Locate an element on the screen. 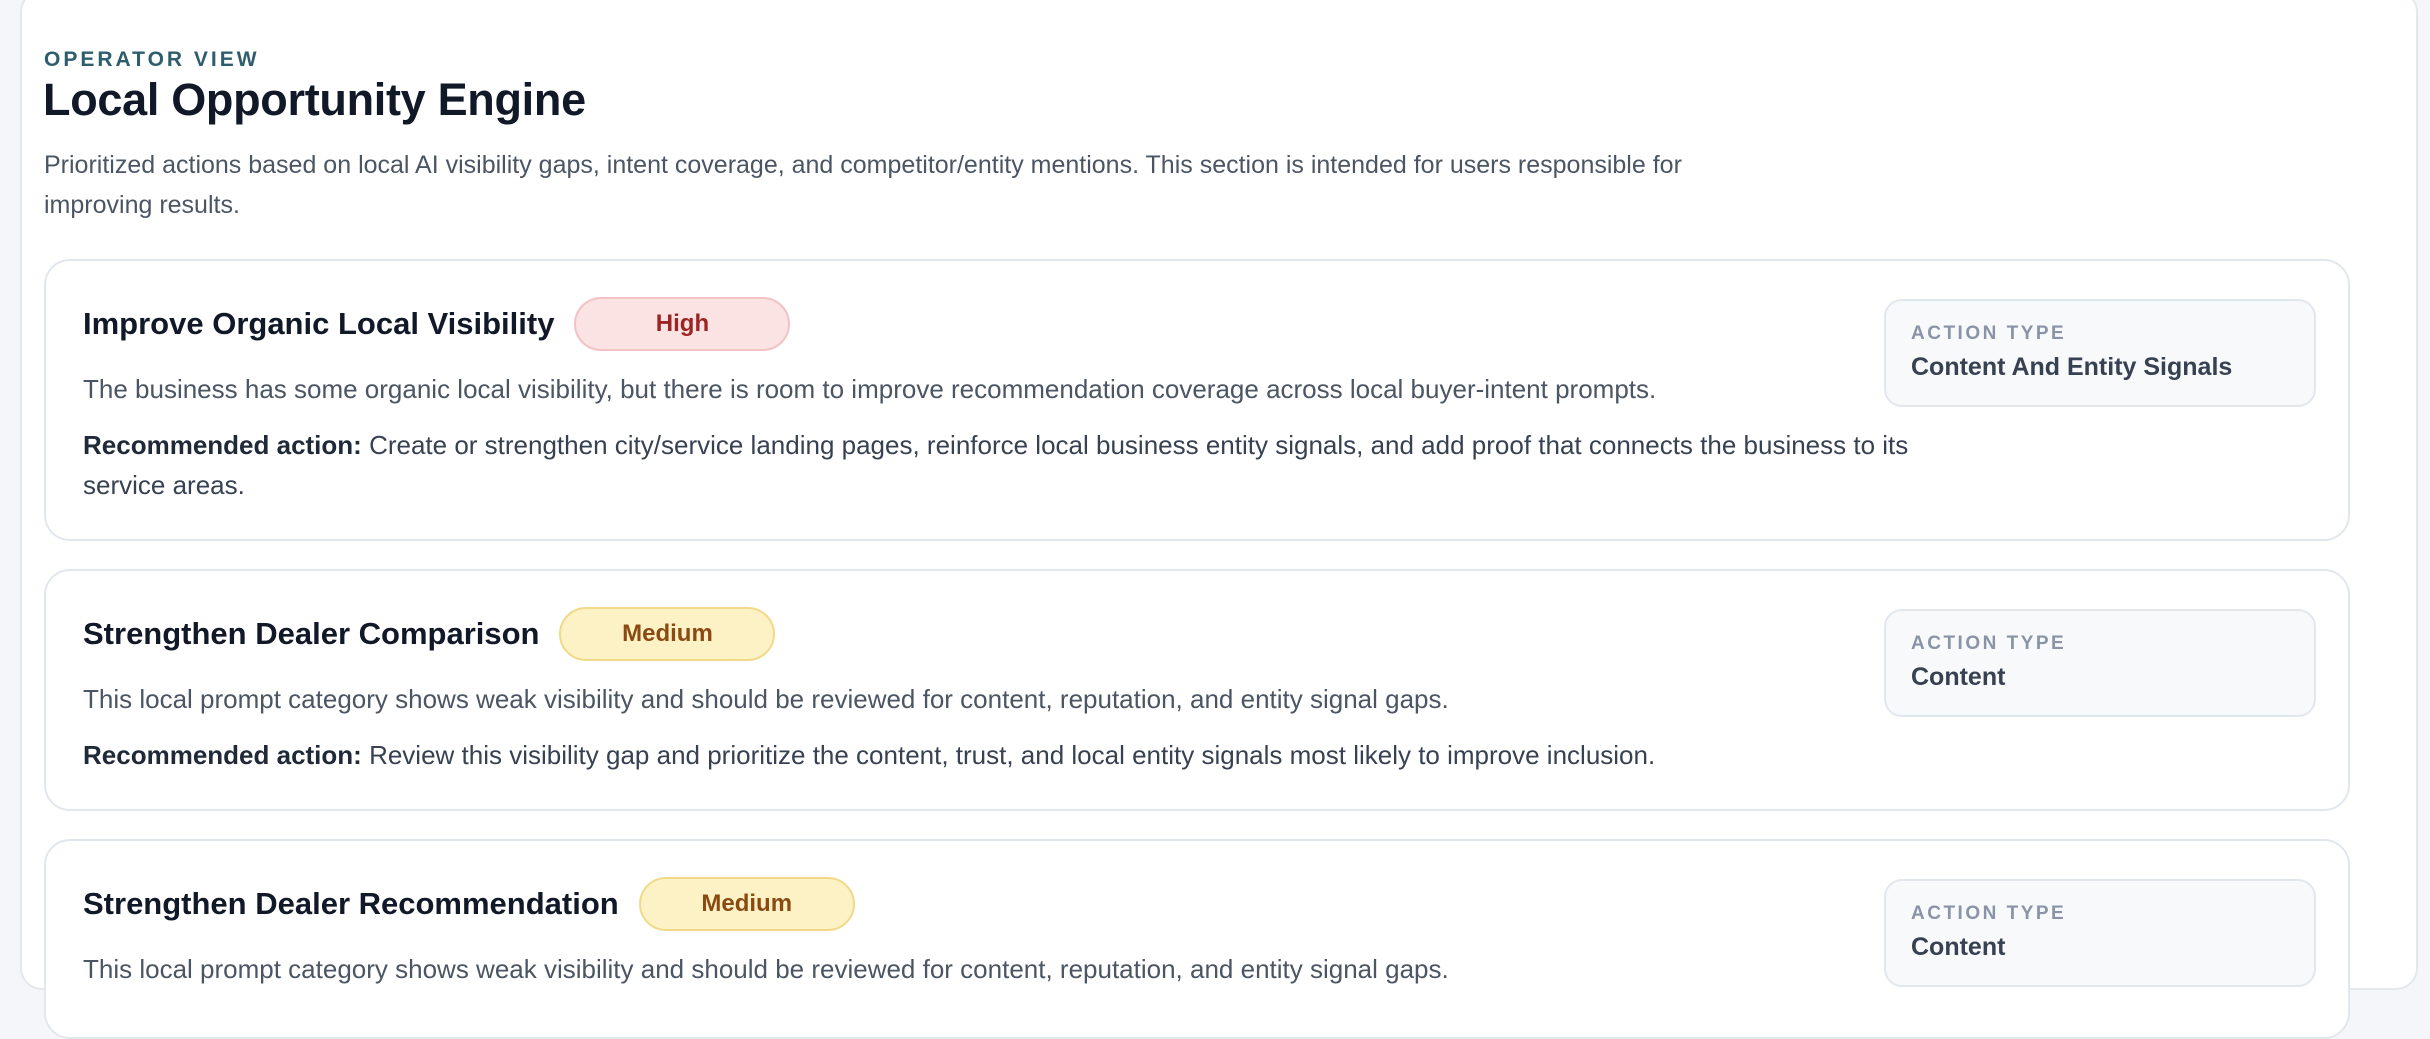 The width and height of the screenshot is (2430, 1039). card-header: Improve Organic Local Visibility High is located at coordinates (437, 324).